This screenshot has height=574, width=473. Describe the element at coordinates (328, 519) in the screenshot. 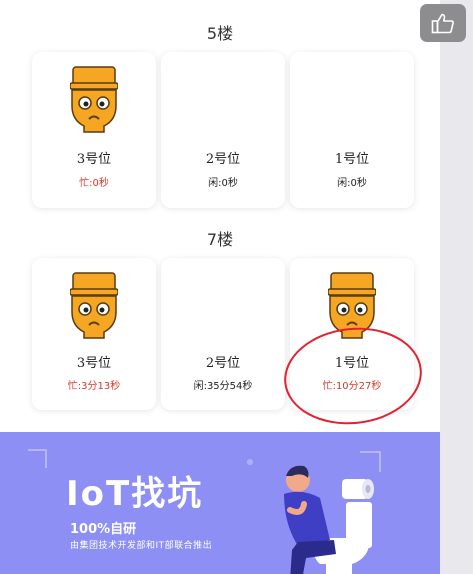

I see `person-on-toilet-illustration` at that location.